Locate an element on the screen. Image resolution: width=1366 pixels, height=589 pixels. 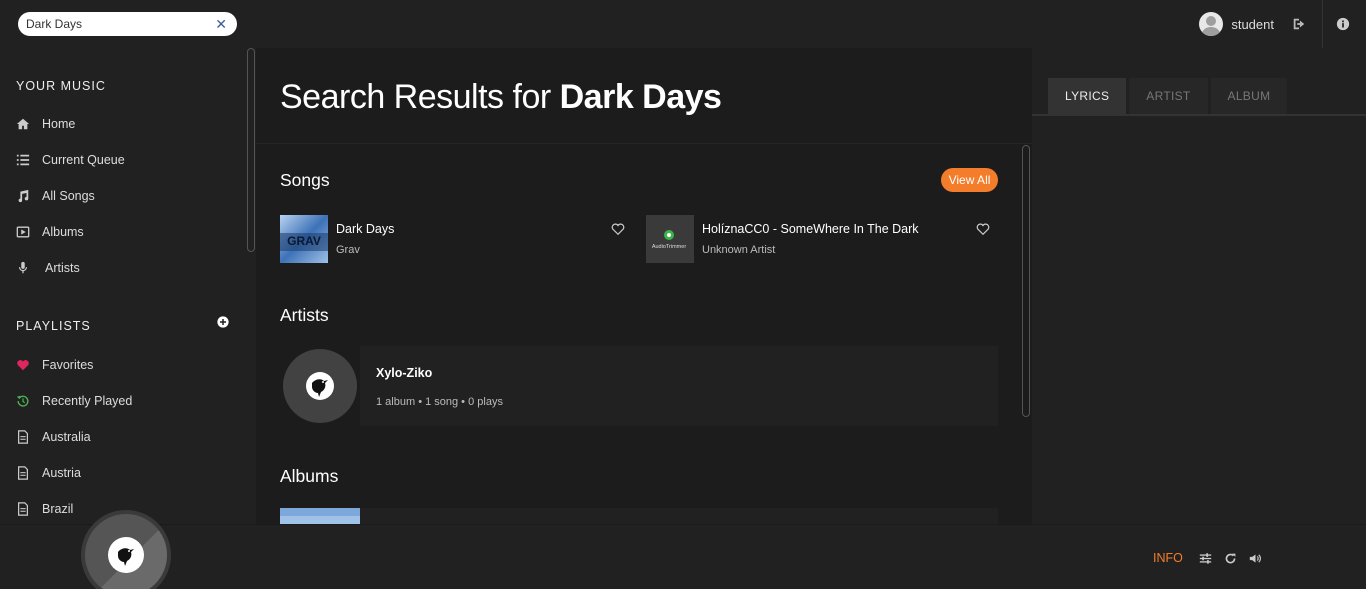
music-note-icon is located at coordinates (23, 196).